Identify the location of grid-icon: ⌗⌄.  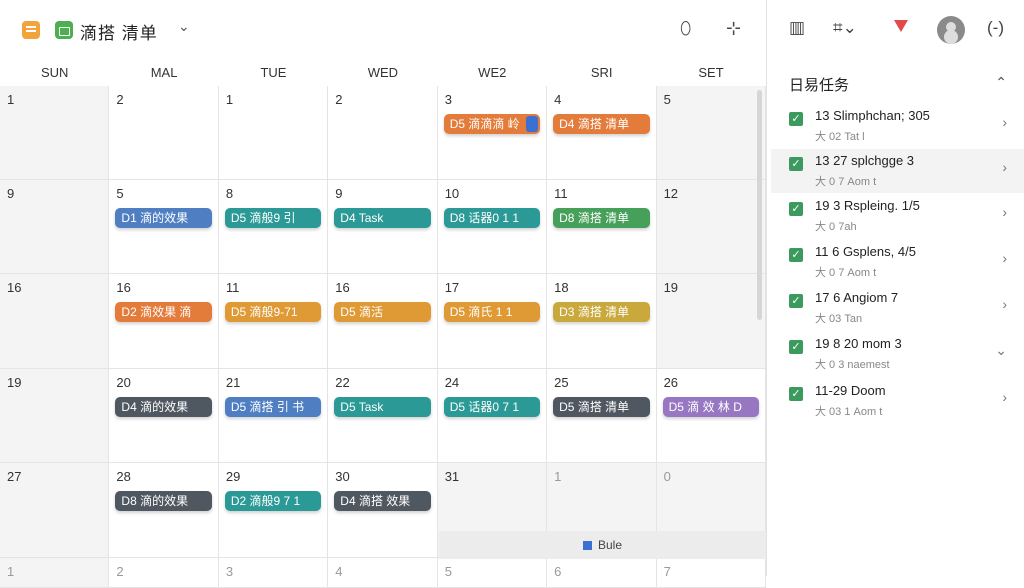
(845, 28).